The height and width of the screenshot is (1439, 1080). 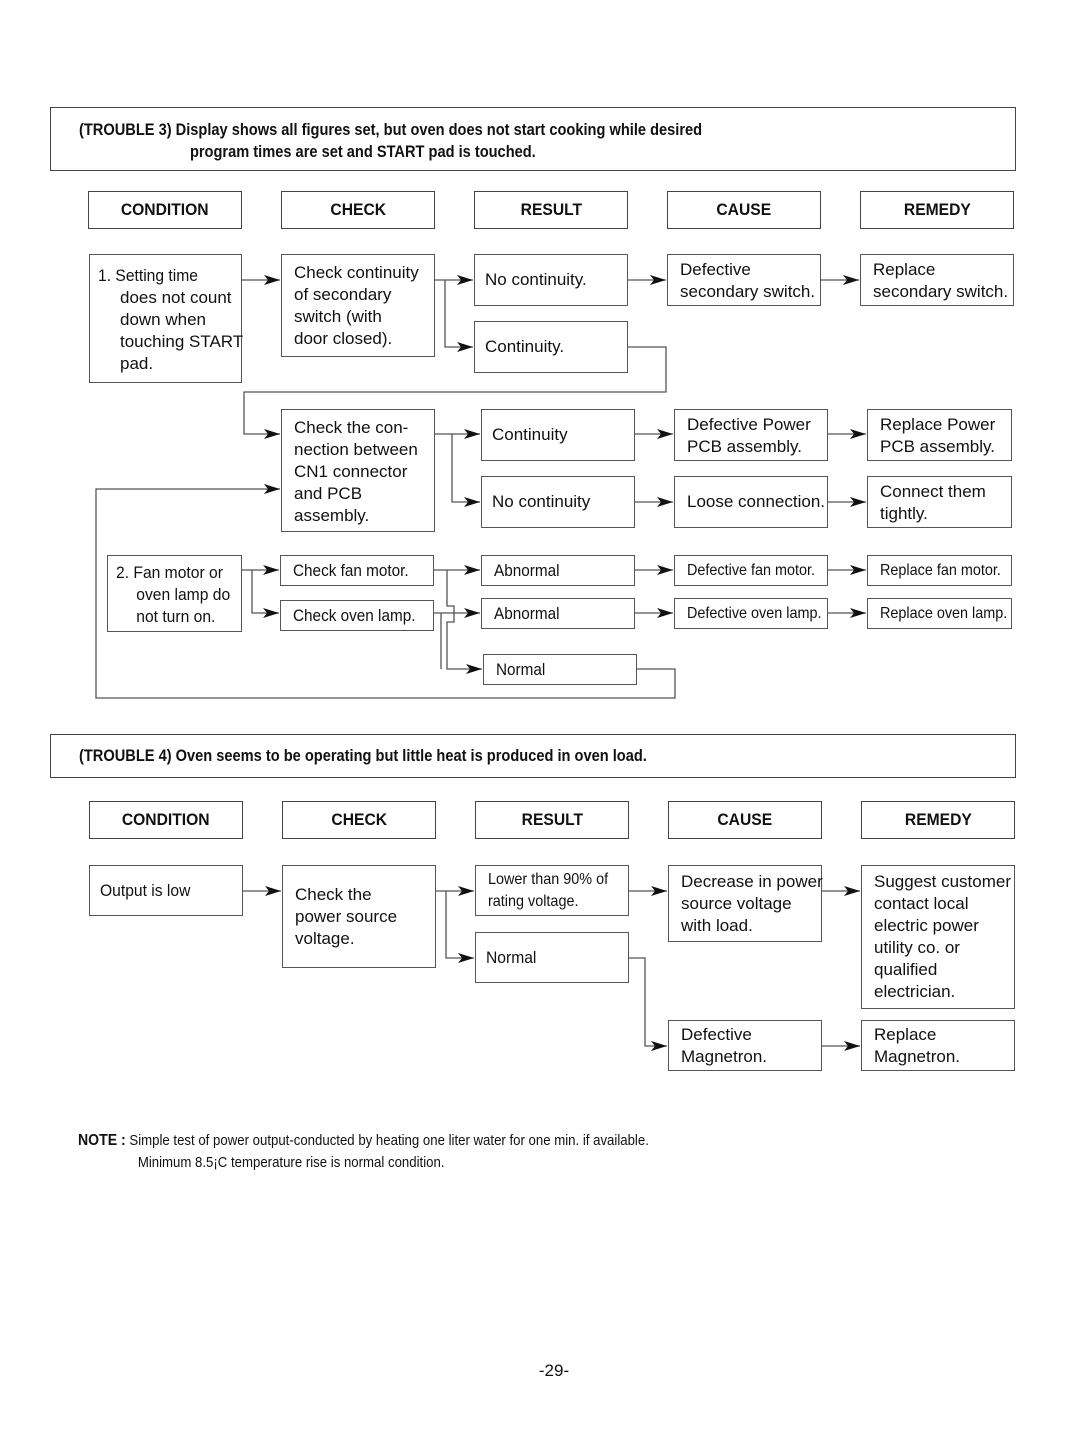 What do you see at coordinates (265, 594) in the screenshot?
I see `arrow-cond2-to-check-lamp` at bounding box center [265, 594].